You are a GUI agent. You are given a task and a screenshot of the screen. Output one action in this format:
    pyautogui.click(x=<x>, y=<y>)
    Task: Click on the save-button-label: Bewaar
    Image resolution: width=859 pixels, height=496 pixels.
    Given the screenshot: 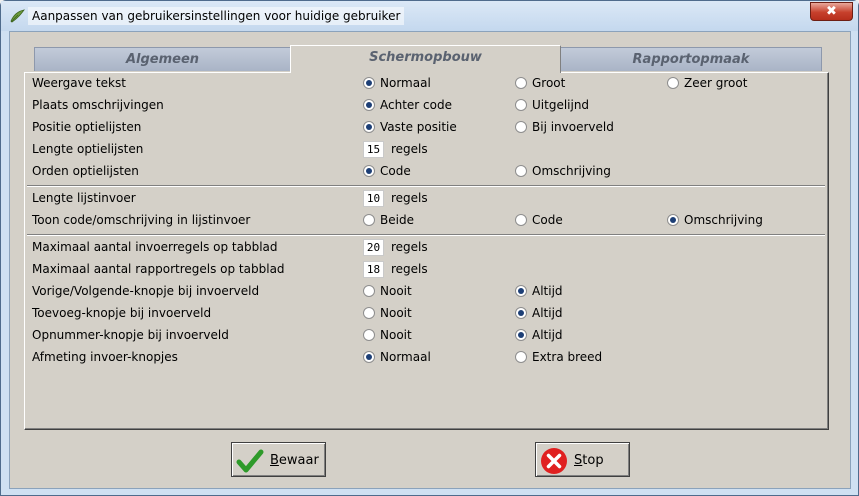 What is the action you would take?
    pyautogui.click(x=294, y=460)
    